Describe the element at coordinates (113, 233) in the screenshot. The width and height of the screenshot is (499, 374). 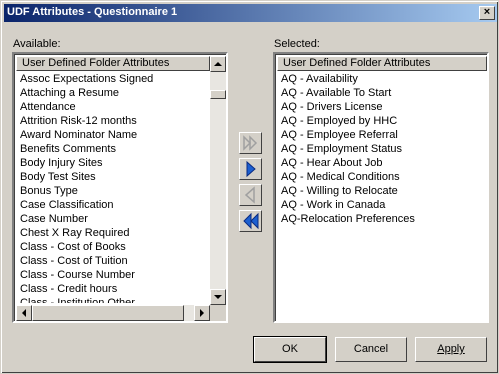
I see `list-item: Chest X Ray Required` at that location.